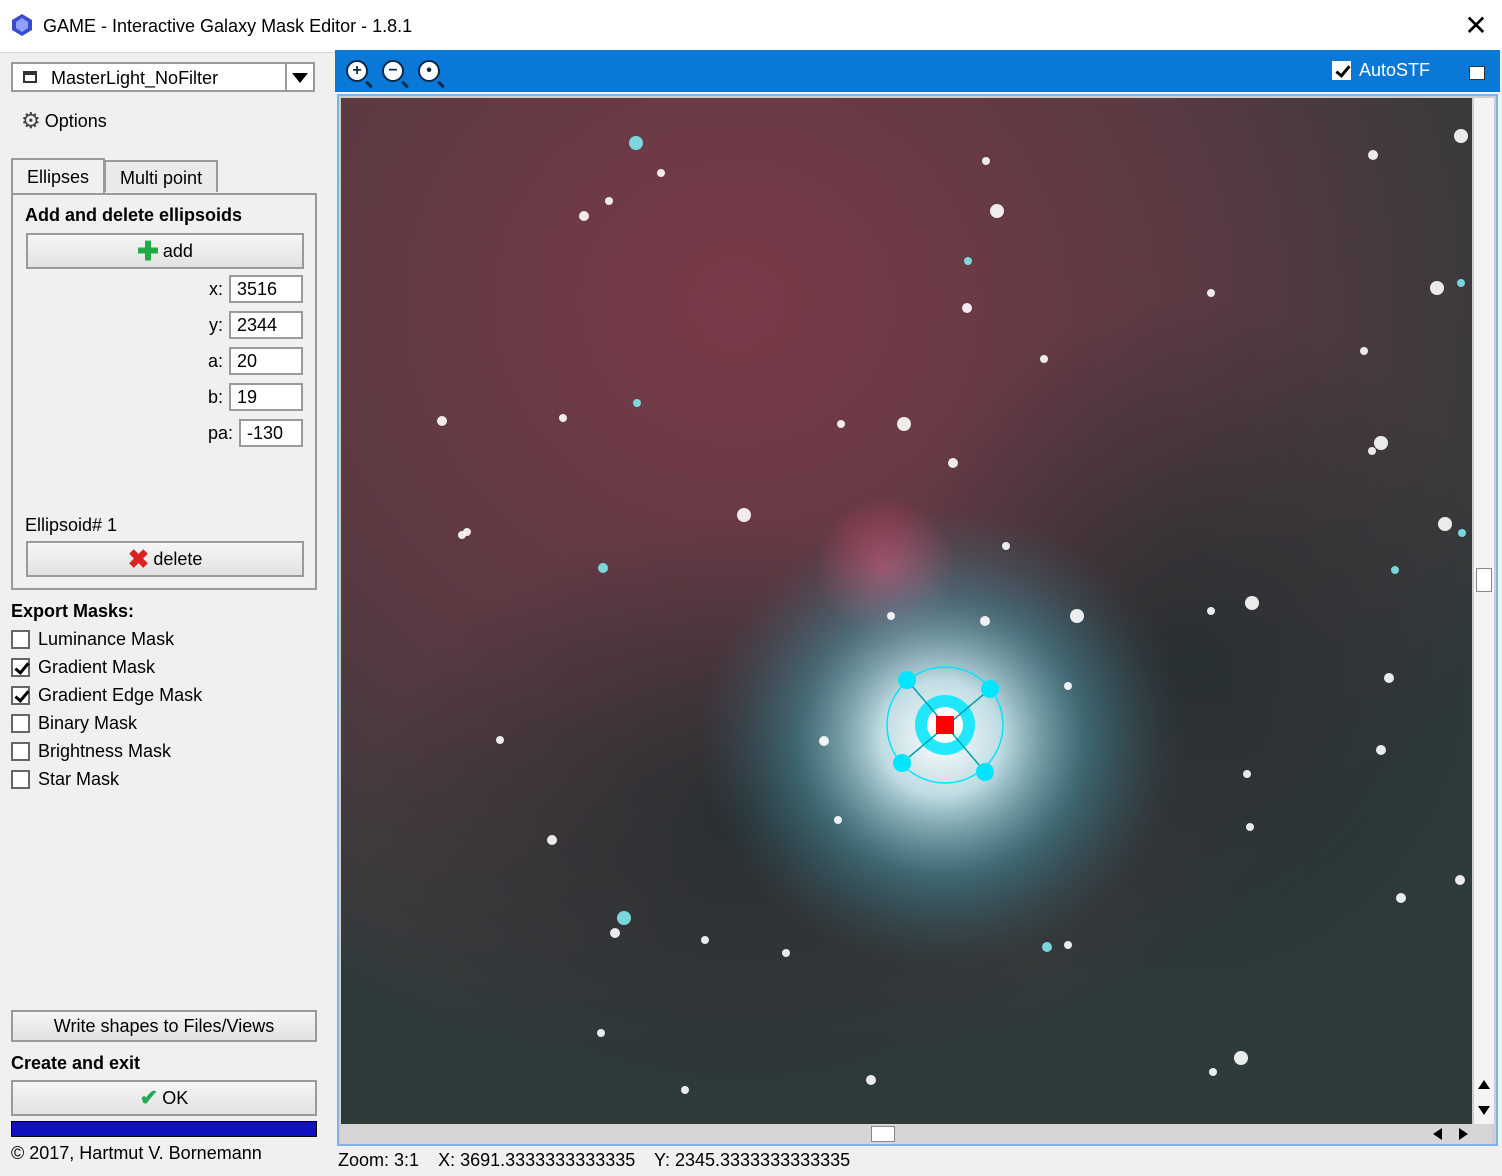 This screenshot has width=1502, height=1176. What do you see at coordinates (299, 77) in the screenshot?
I see `chevron-down-icon` at bounding box center [299, 77].